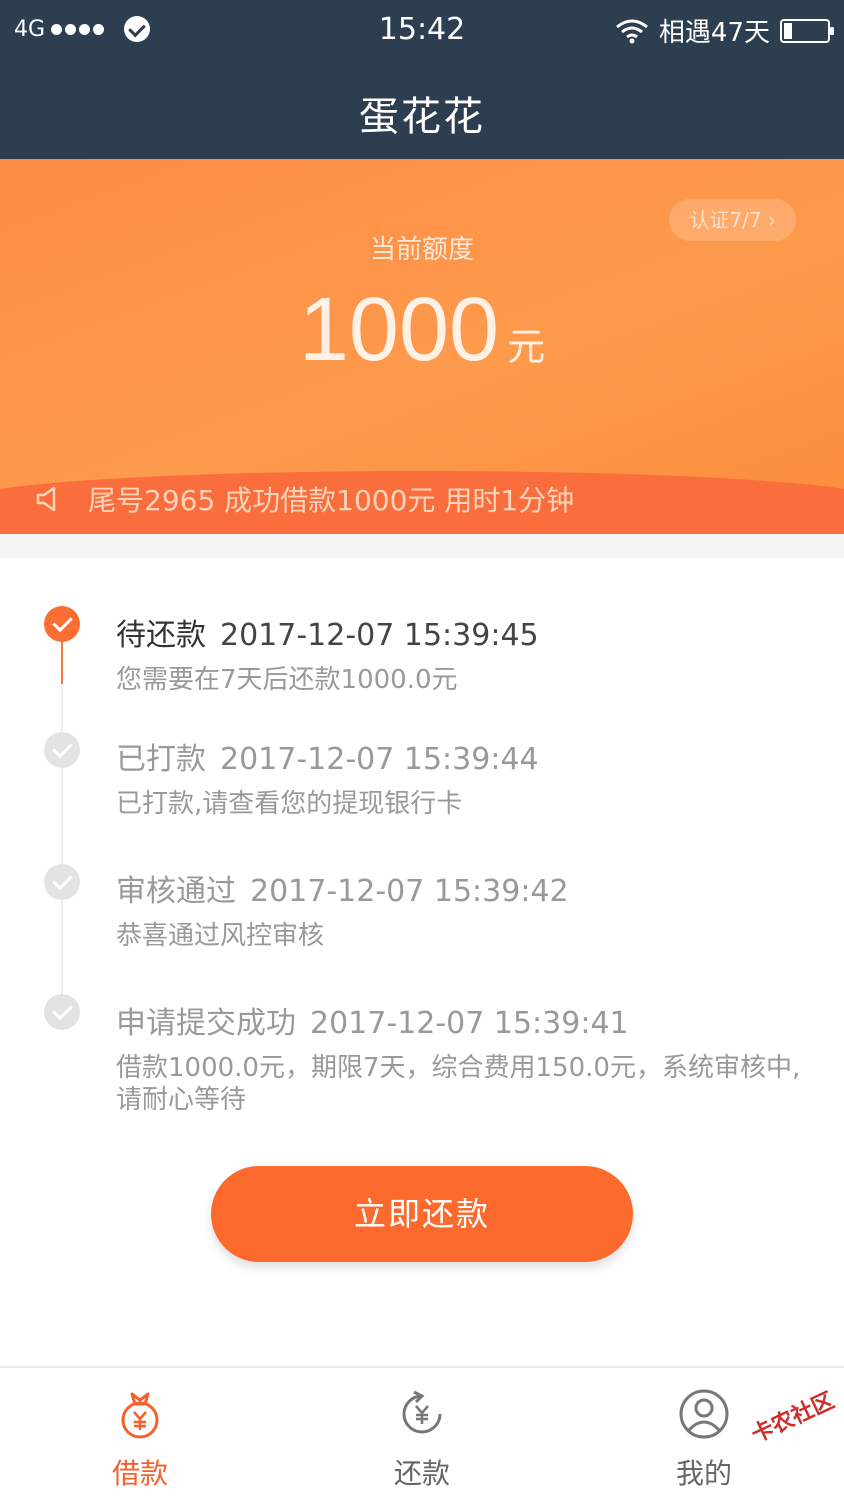 Image resolution: width=844 pixels, height=1500 pixels. I want to click on money-bag-icon, so click(140, 1415).